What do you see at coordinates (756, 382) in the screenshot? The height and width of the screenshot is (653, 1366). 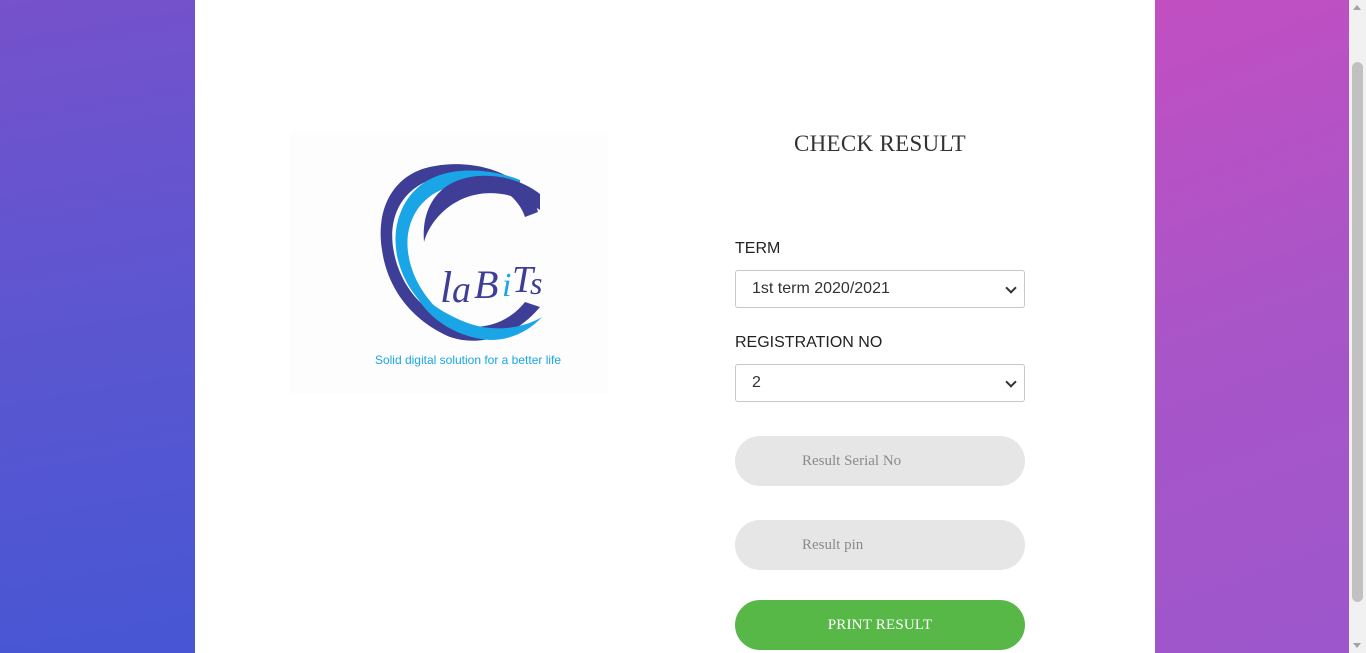 I see `registration-select-value: 2` at bounding box center [756, 382].